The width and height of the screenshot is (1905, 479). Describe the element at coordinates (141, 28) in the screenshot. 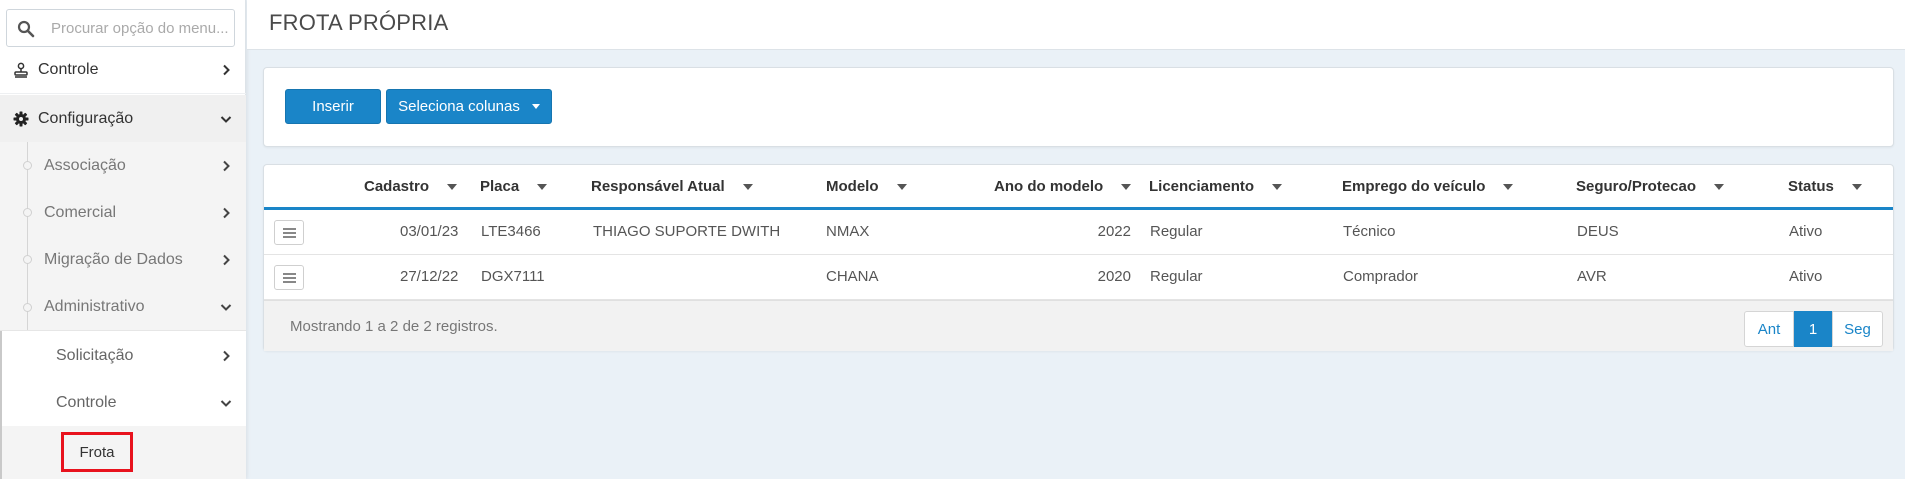

I see `menu-search-input` at that location.